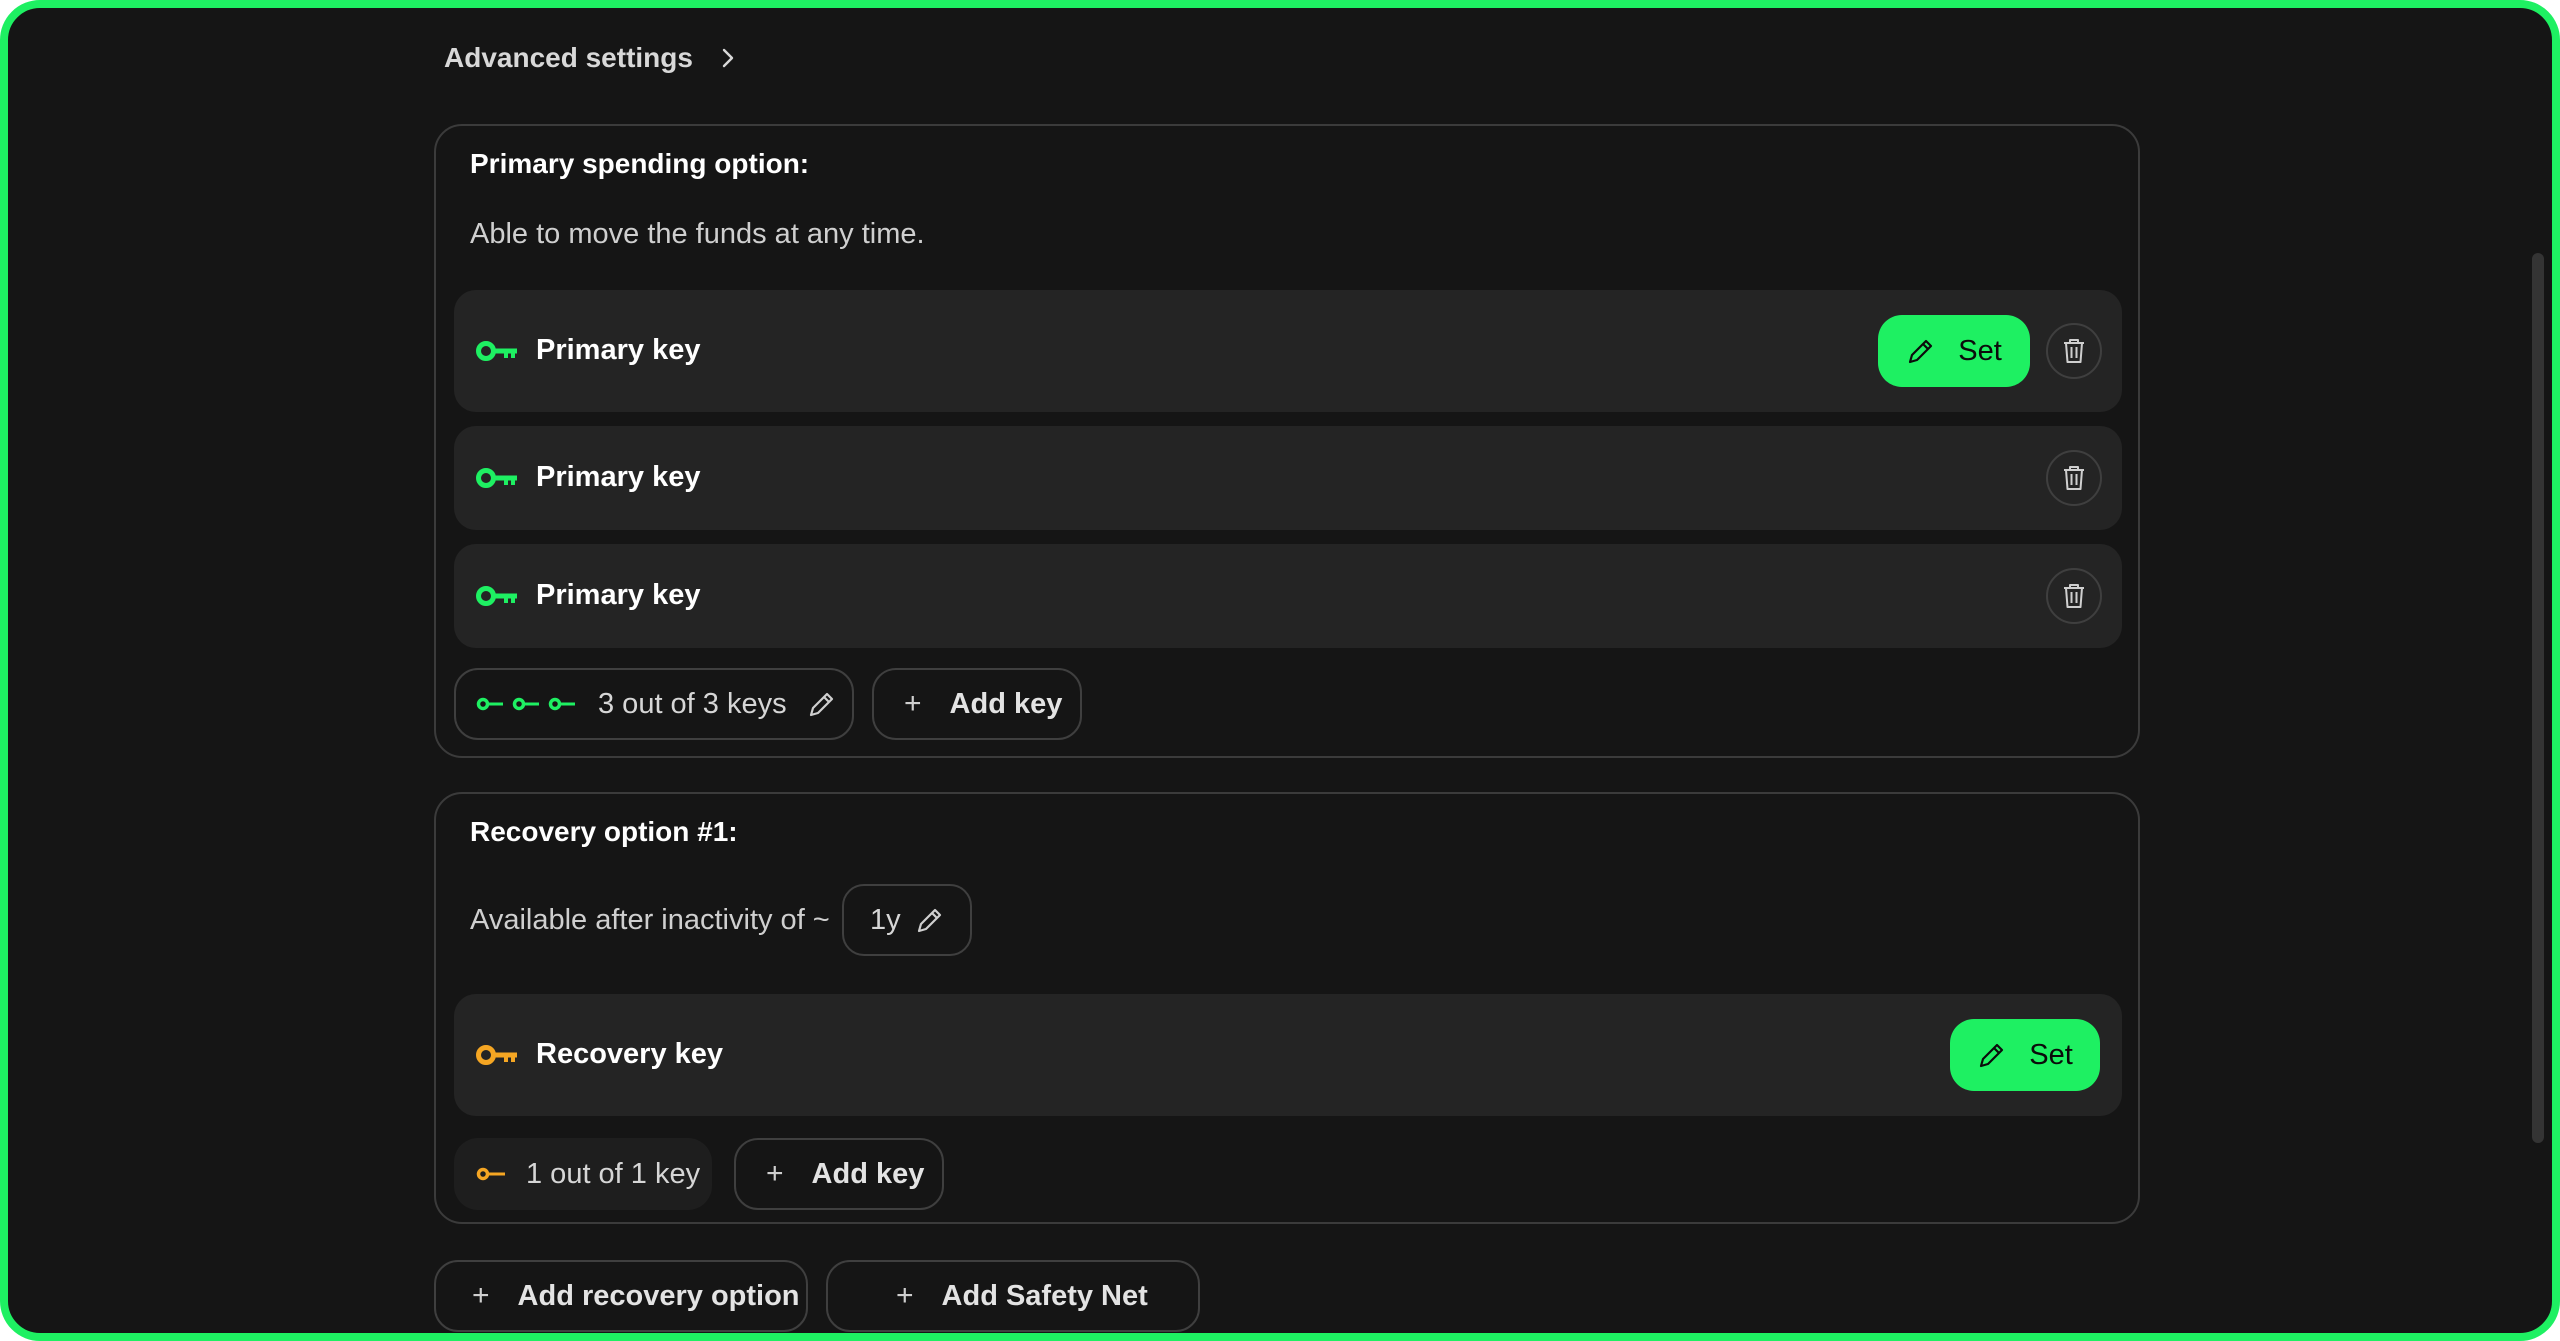 The width and height of the screenshot is (2560, 1341). What do you see at coordinates (650, 920) in the screenshot?
I see `card-description: Available after inactivity of ~` at bounding box center [650, 920].